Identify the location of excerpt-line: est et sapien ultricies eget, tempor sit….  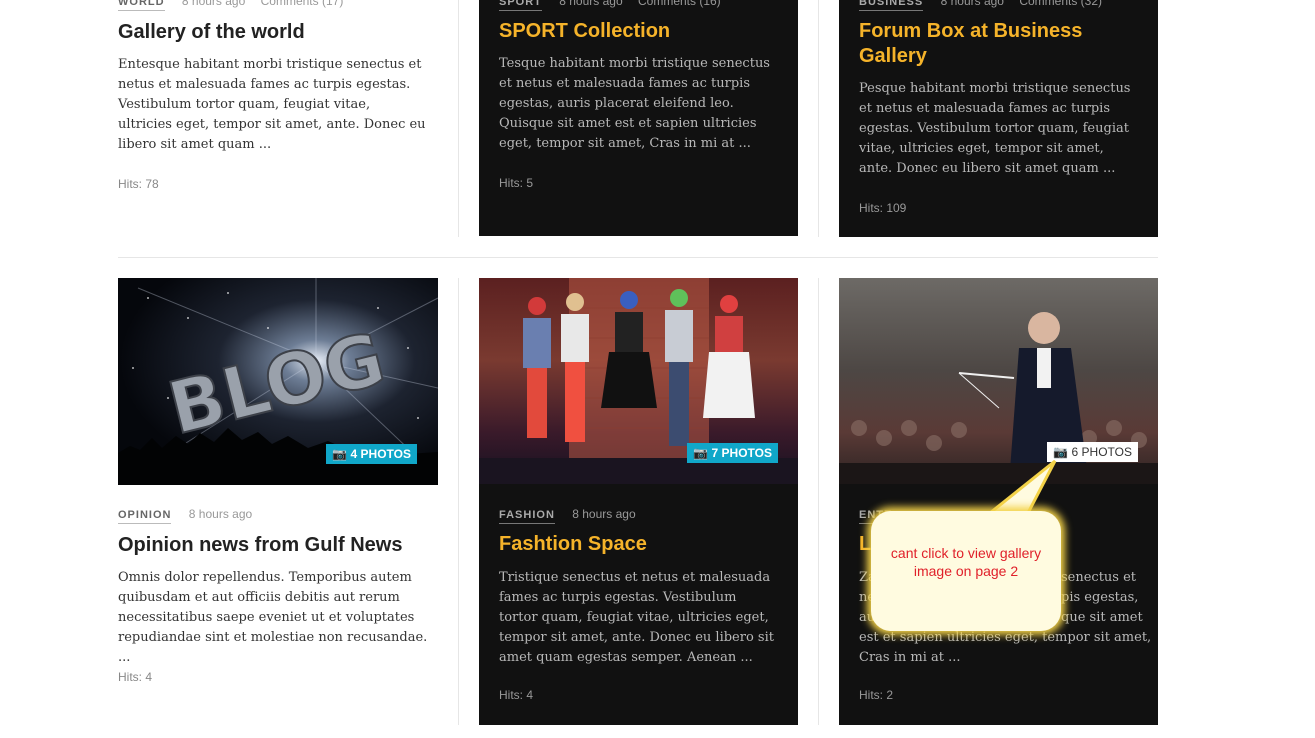
(1005, 637).